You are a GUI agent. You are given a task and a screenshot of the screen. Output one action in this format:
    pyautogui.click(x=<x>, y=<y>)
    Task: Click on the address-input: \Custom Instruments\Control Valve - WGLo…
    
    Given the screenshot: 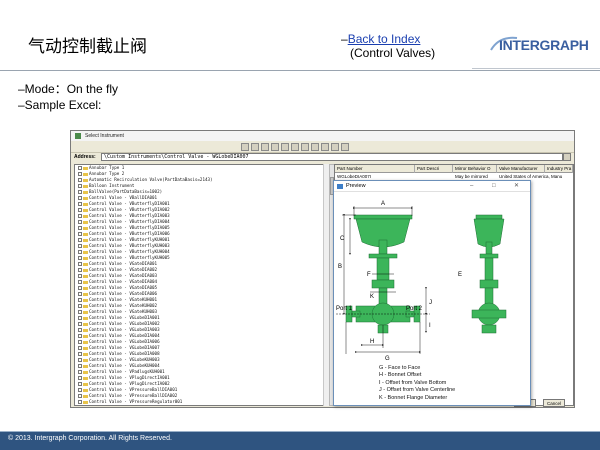 What is the action you would take?
    pyautogui.click(x=332, y=157)
    